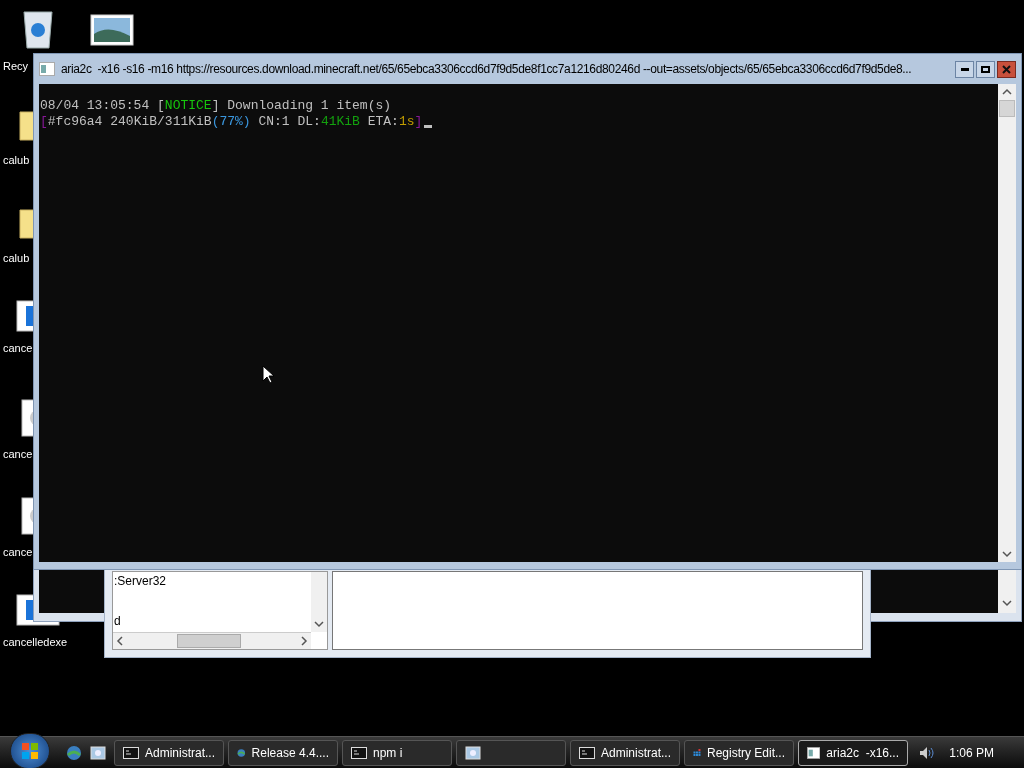 This screenshot has height=768, width=1024. I want to click on start-button, so click(30, 750).